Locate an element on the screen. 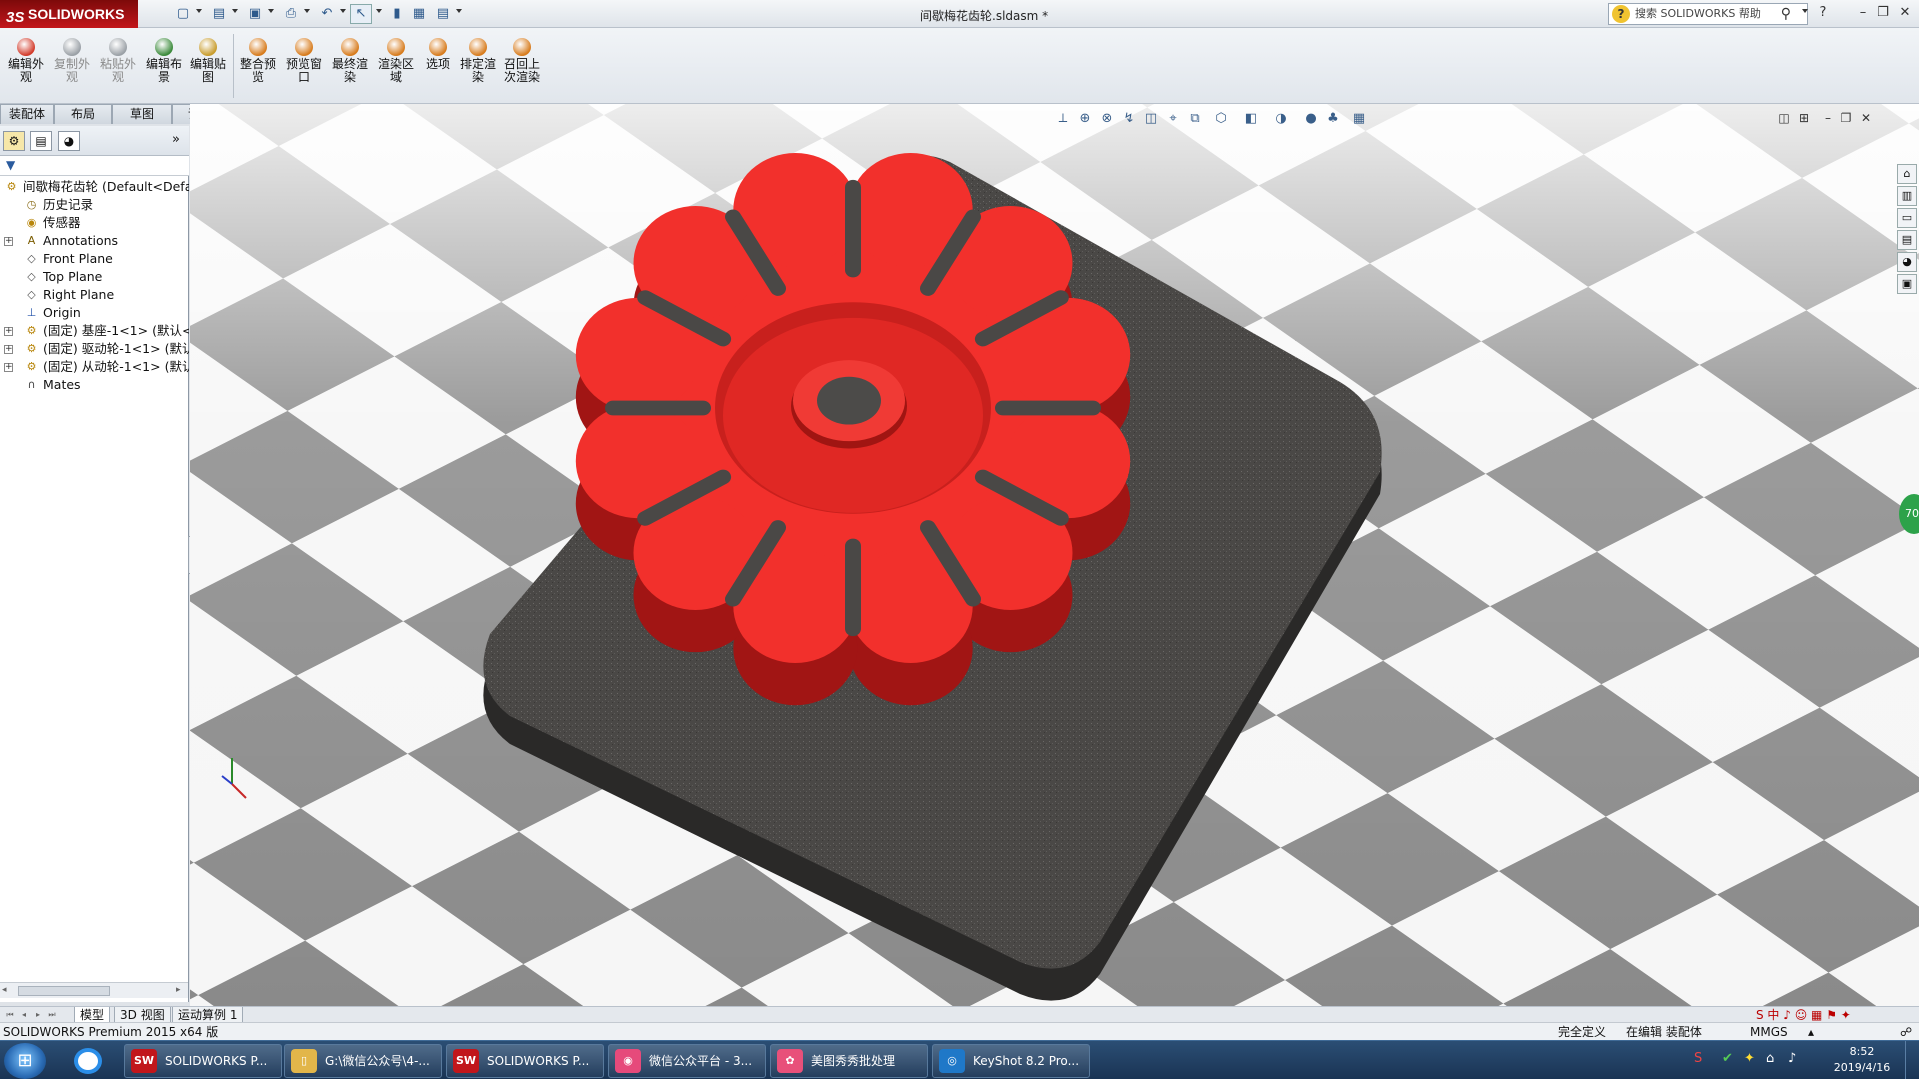  file-properties-icon: ▦ is located at coordinates (419, 14).